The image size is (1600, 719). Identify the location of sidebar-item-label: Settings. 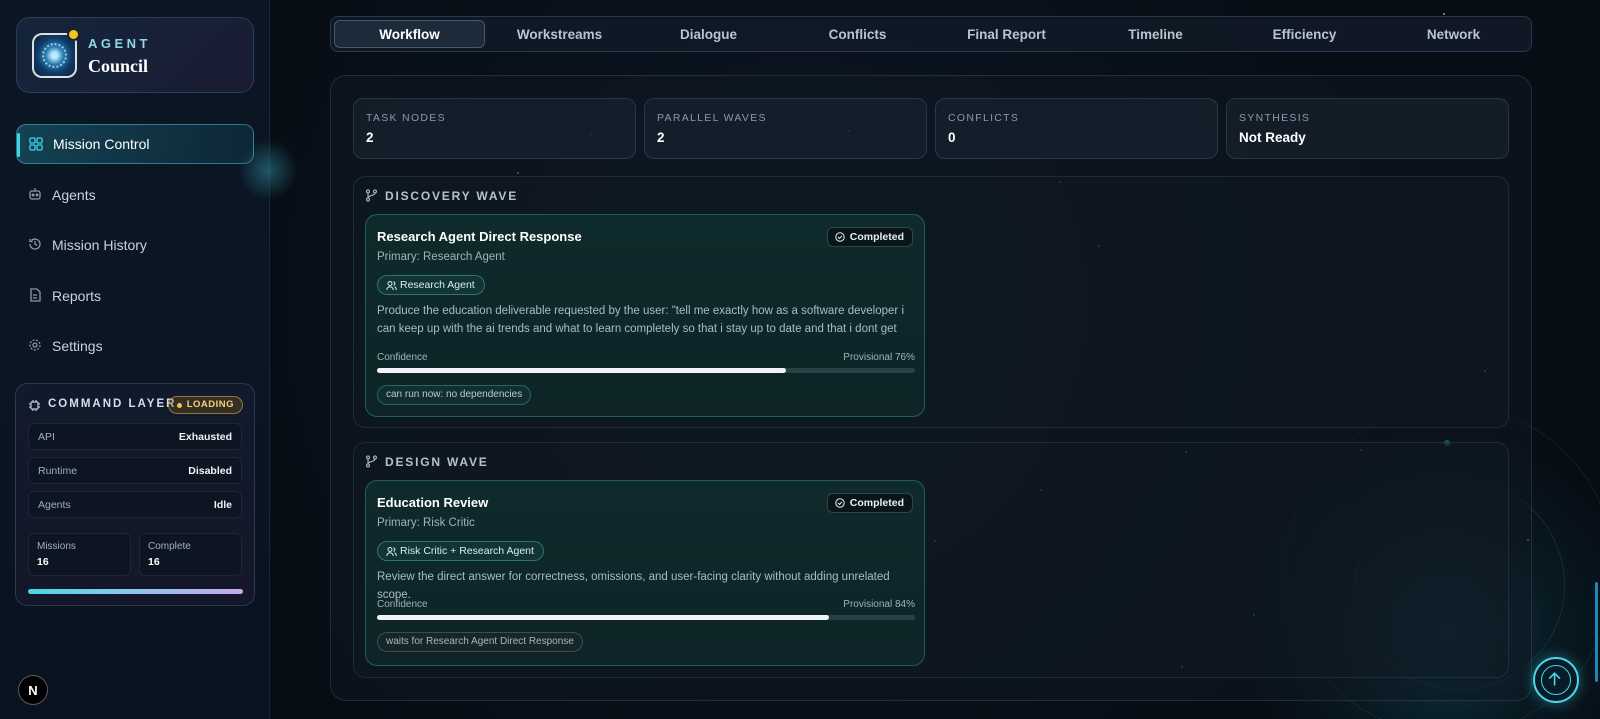
(77, 346).